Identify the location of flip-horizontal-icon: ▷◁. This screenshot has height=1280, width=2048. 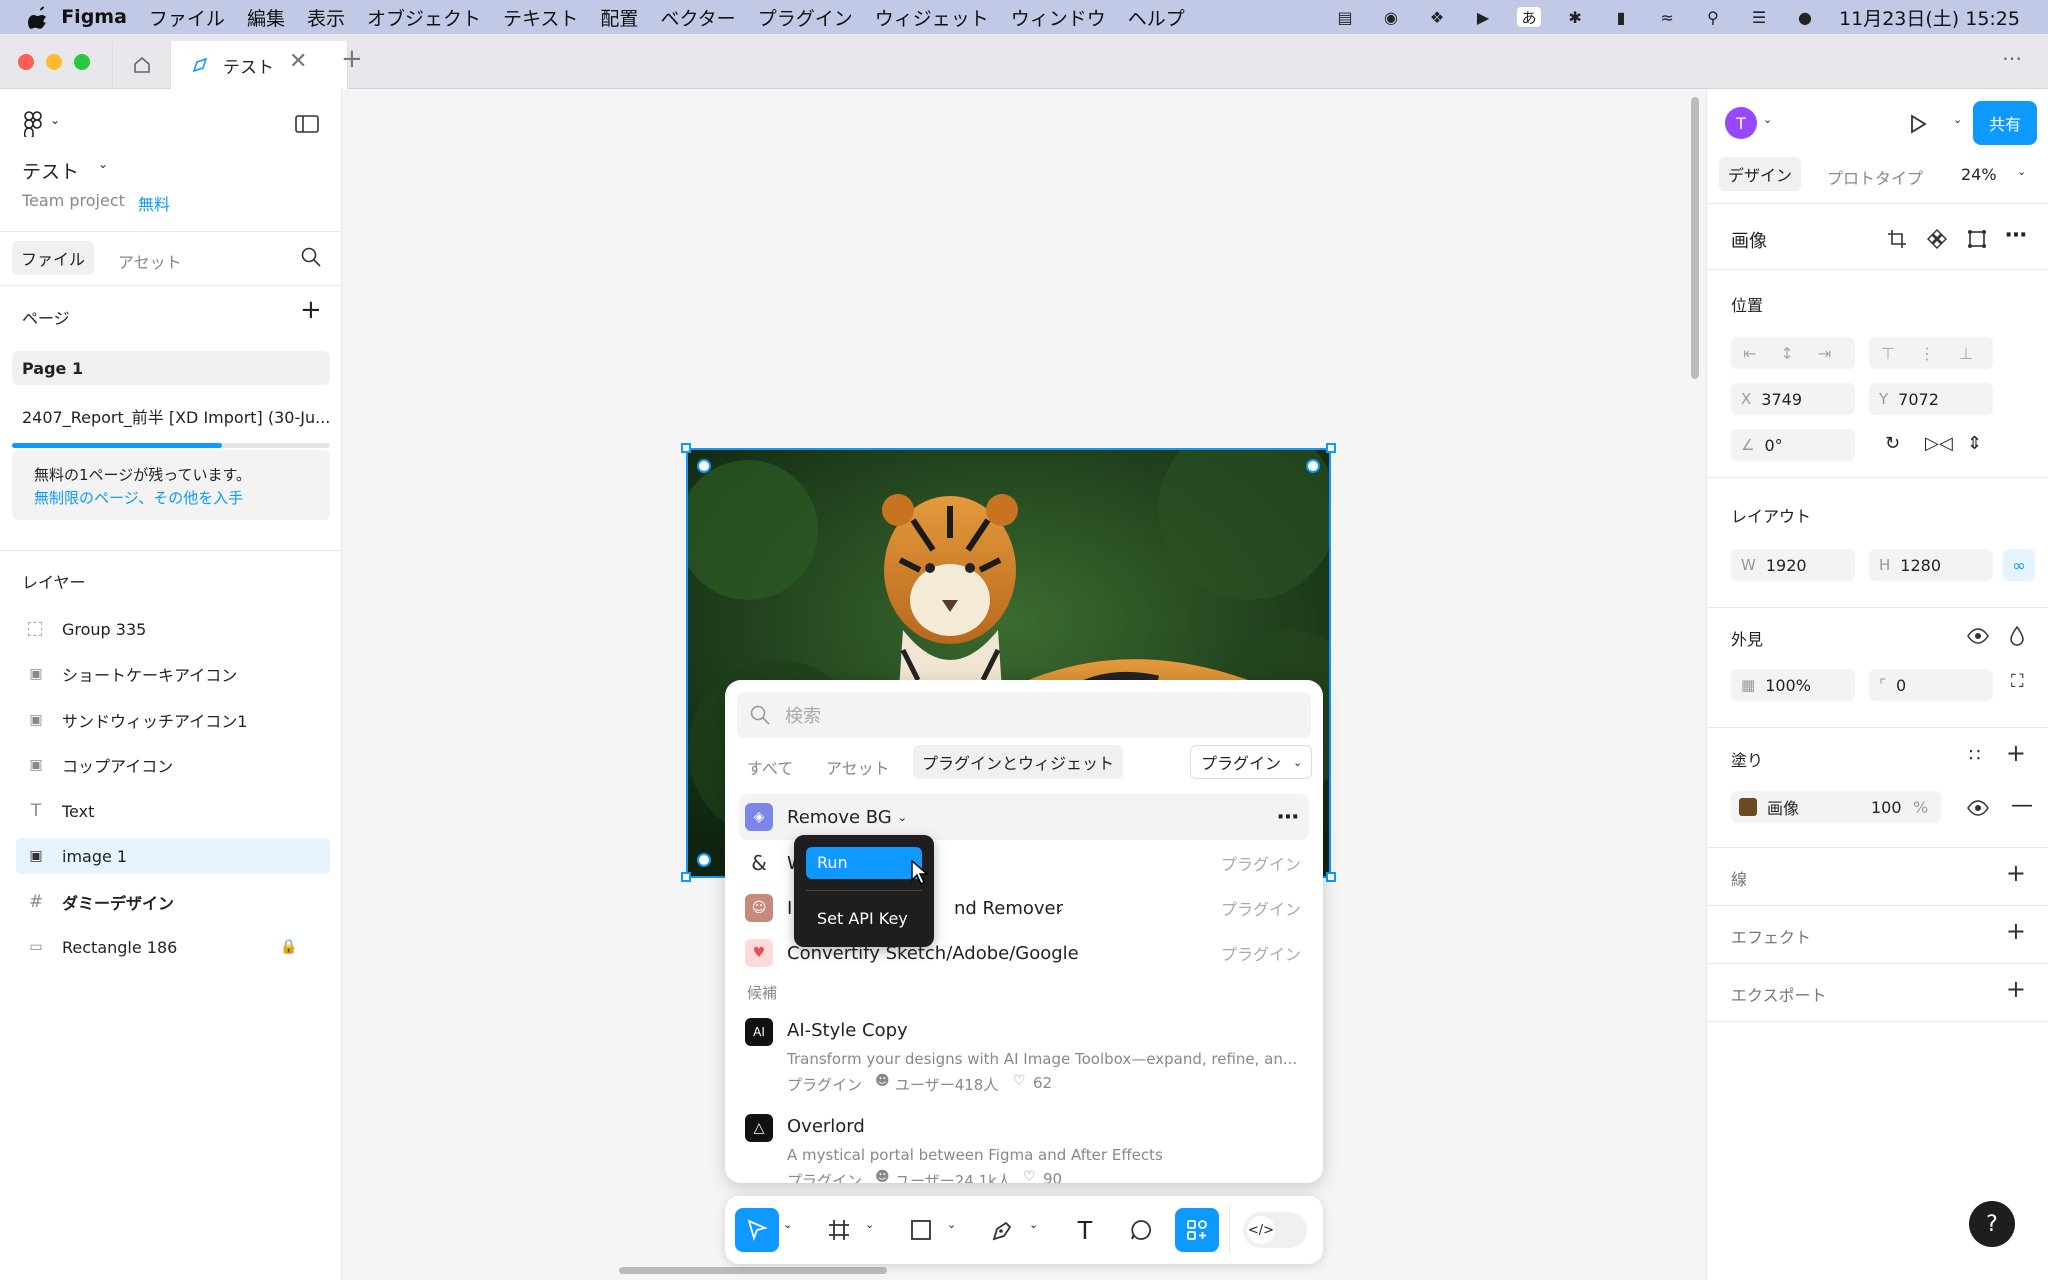
(1939, 443).